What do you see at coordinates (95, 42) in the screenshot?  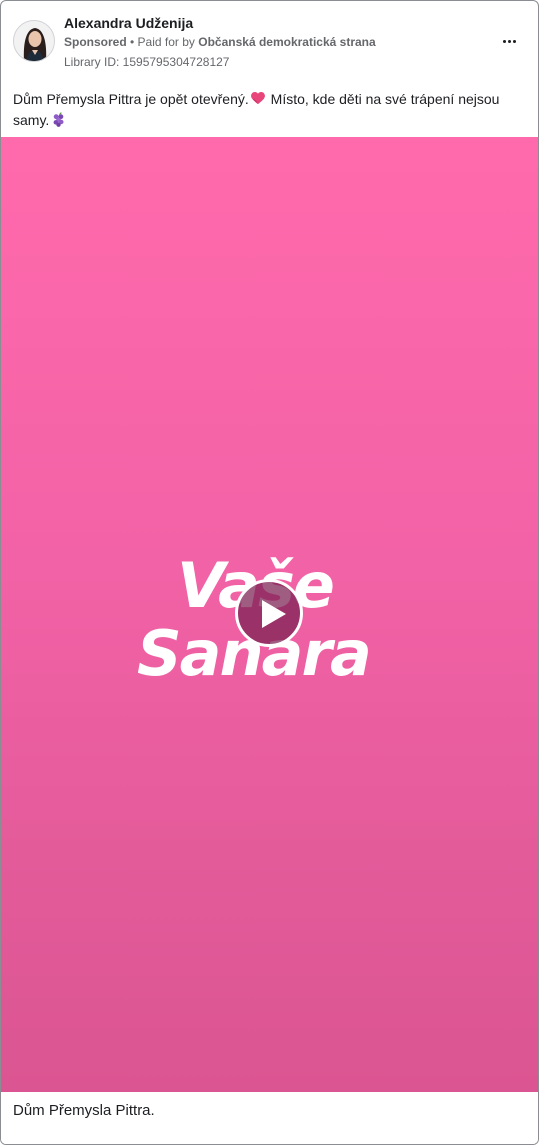 I see `sponsored-label: Sponsored` at bounding box center [95, 42].